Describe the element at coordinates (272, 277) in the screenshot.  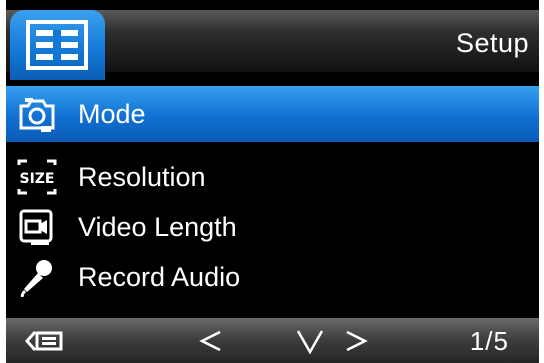
I see `menu-item-record-audio: Record Audio` at that location.